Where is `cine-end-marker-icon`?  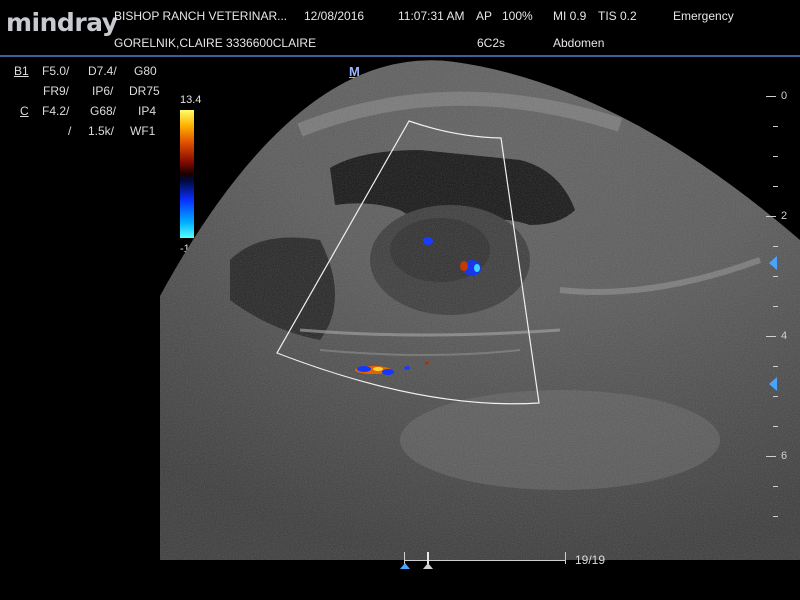 cine-end-marker-icon is located at coordinates (428, 566).